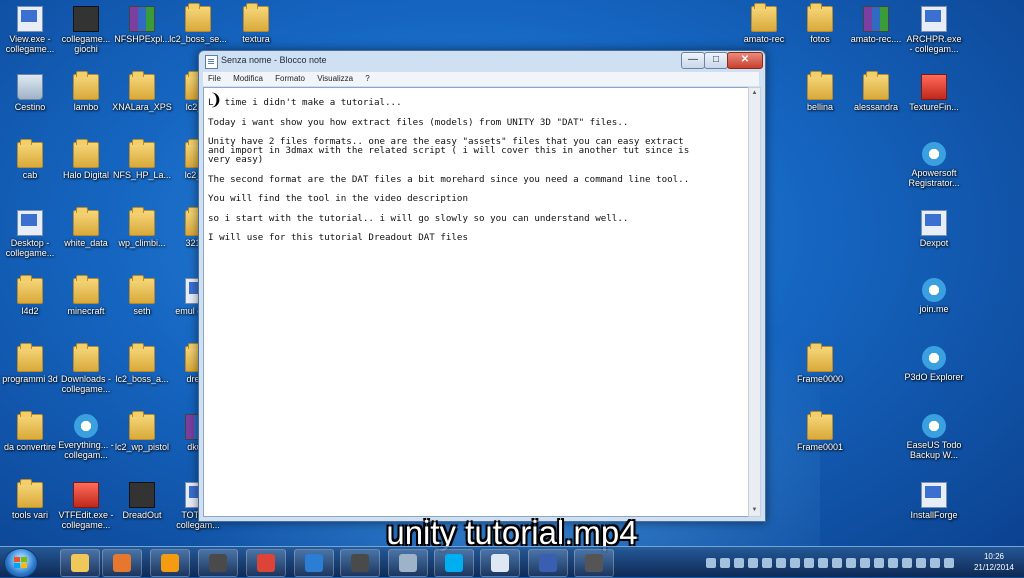 The height and width of the screenshot is (578, 1024). I want to click on explorer-icon, so click(80, 563).